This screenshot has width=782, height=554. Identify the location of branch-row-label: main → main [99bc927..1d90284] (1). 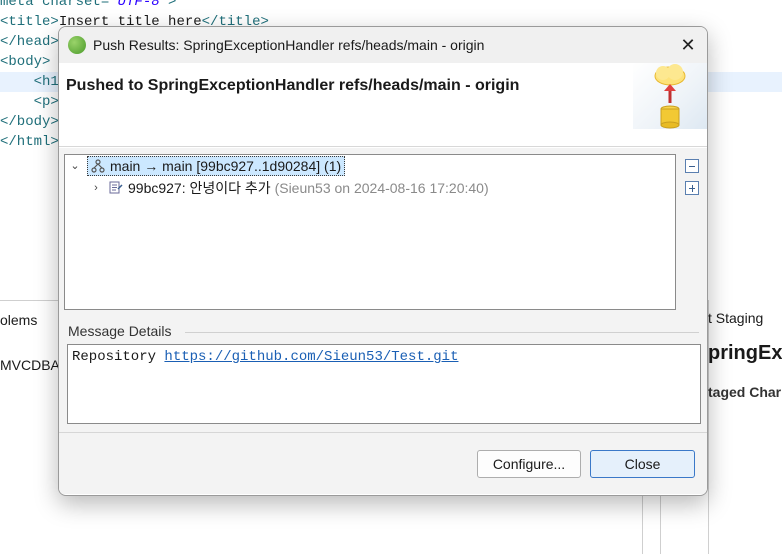
(226, 166).